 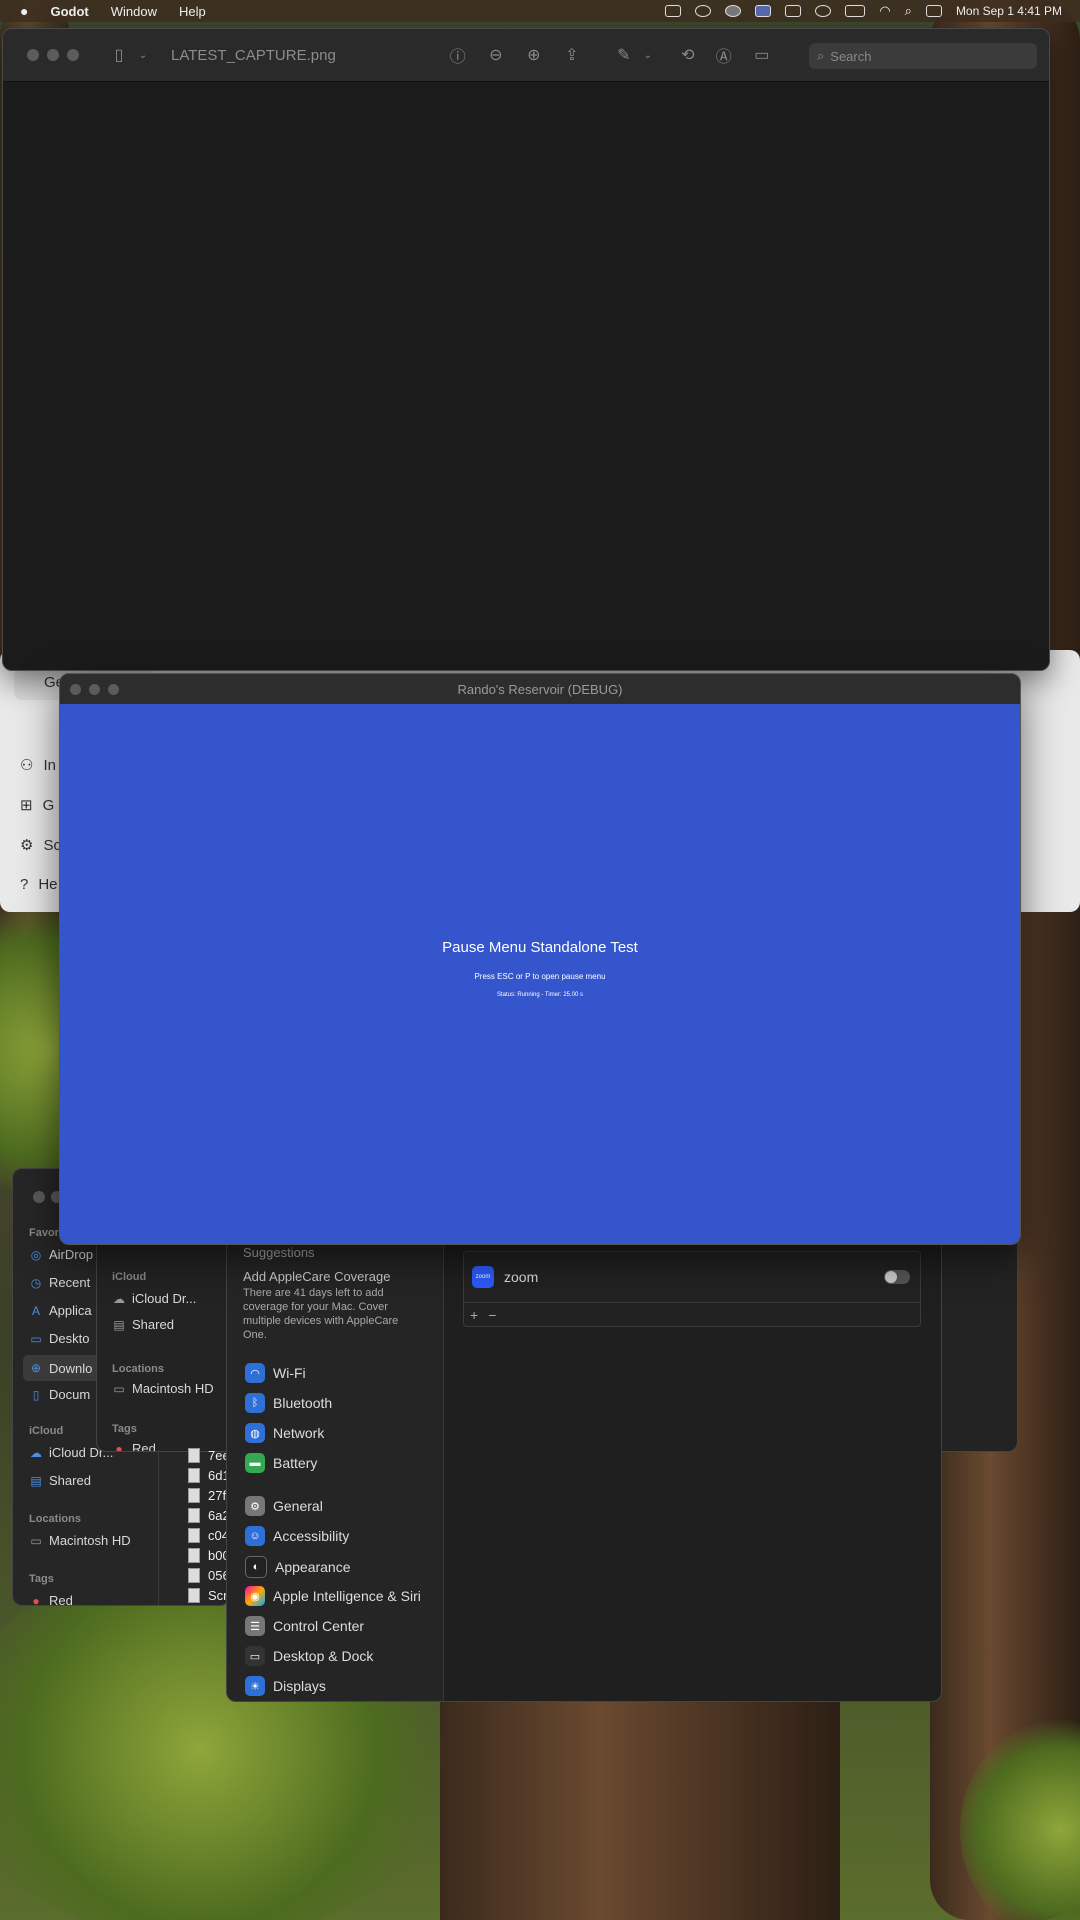 What do you see at coordinates (36, 1254) in the screenshot?
I see `airdrop-icon: ◎` at bounding box center [36, 1254].